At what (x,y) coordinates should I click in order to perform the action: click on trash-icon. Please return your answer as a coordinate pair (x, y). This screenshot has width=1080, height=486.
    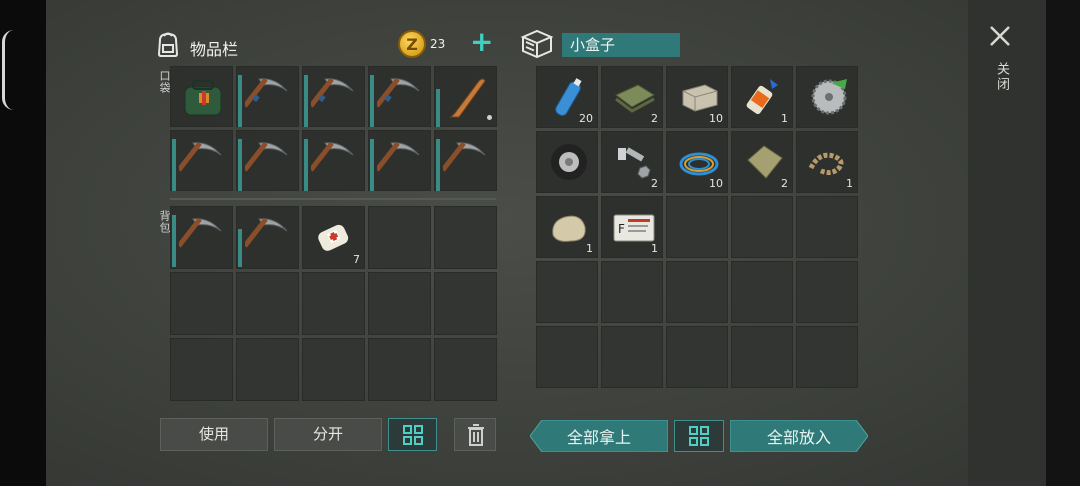
    Looking at the image, I should click on (476, 435).